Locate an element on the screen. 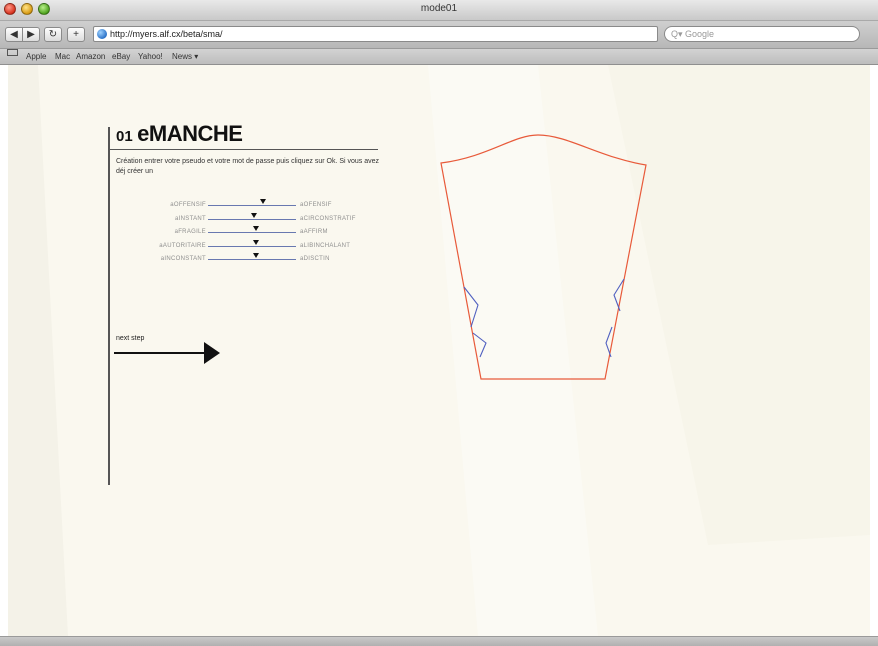 The height and width of the screenshot is (646, 878). forward-button: ▶ is located at coordinates (31, 34).